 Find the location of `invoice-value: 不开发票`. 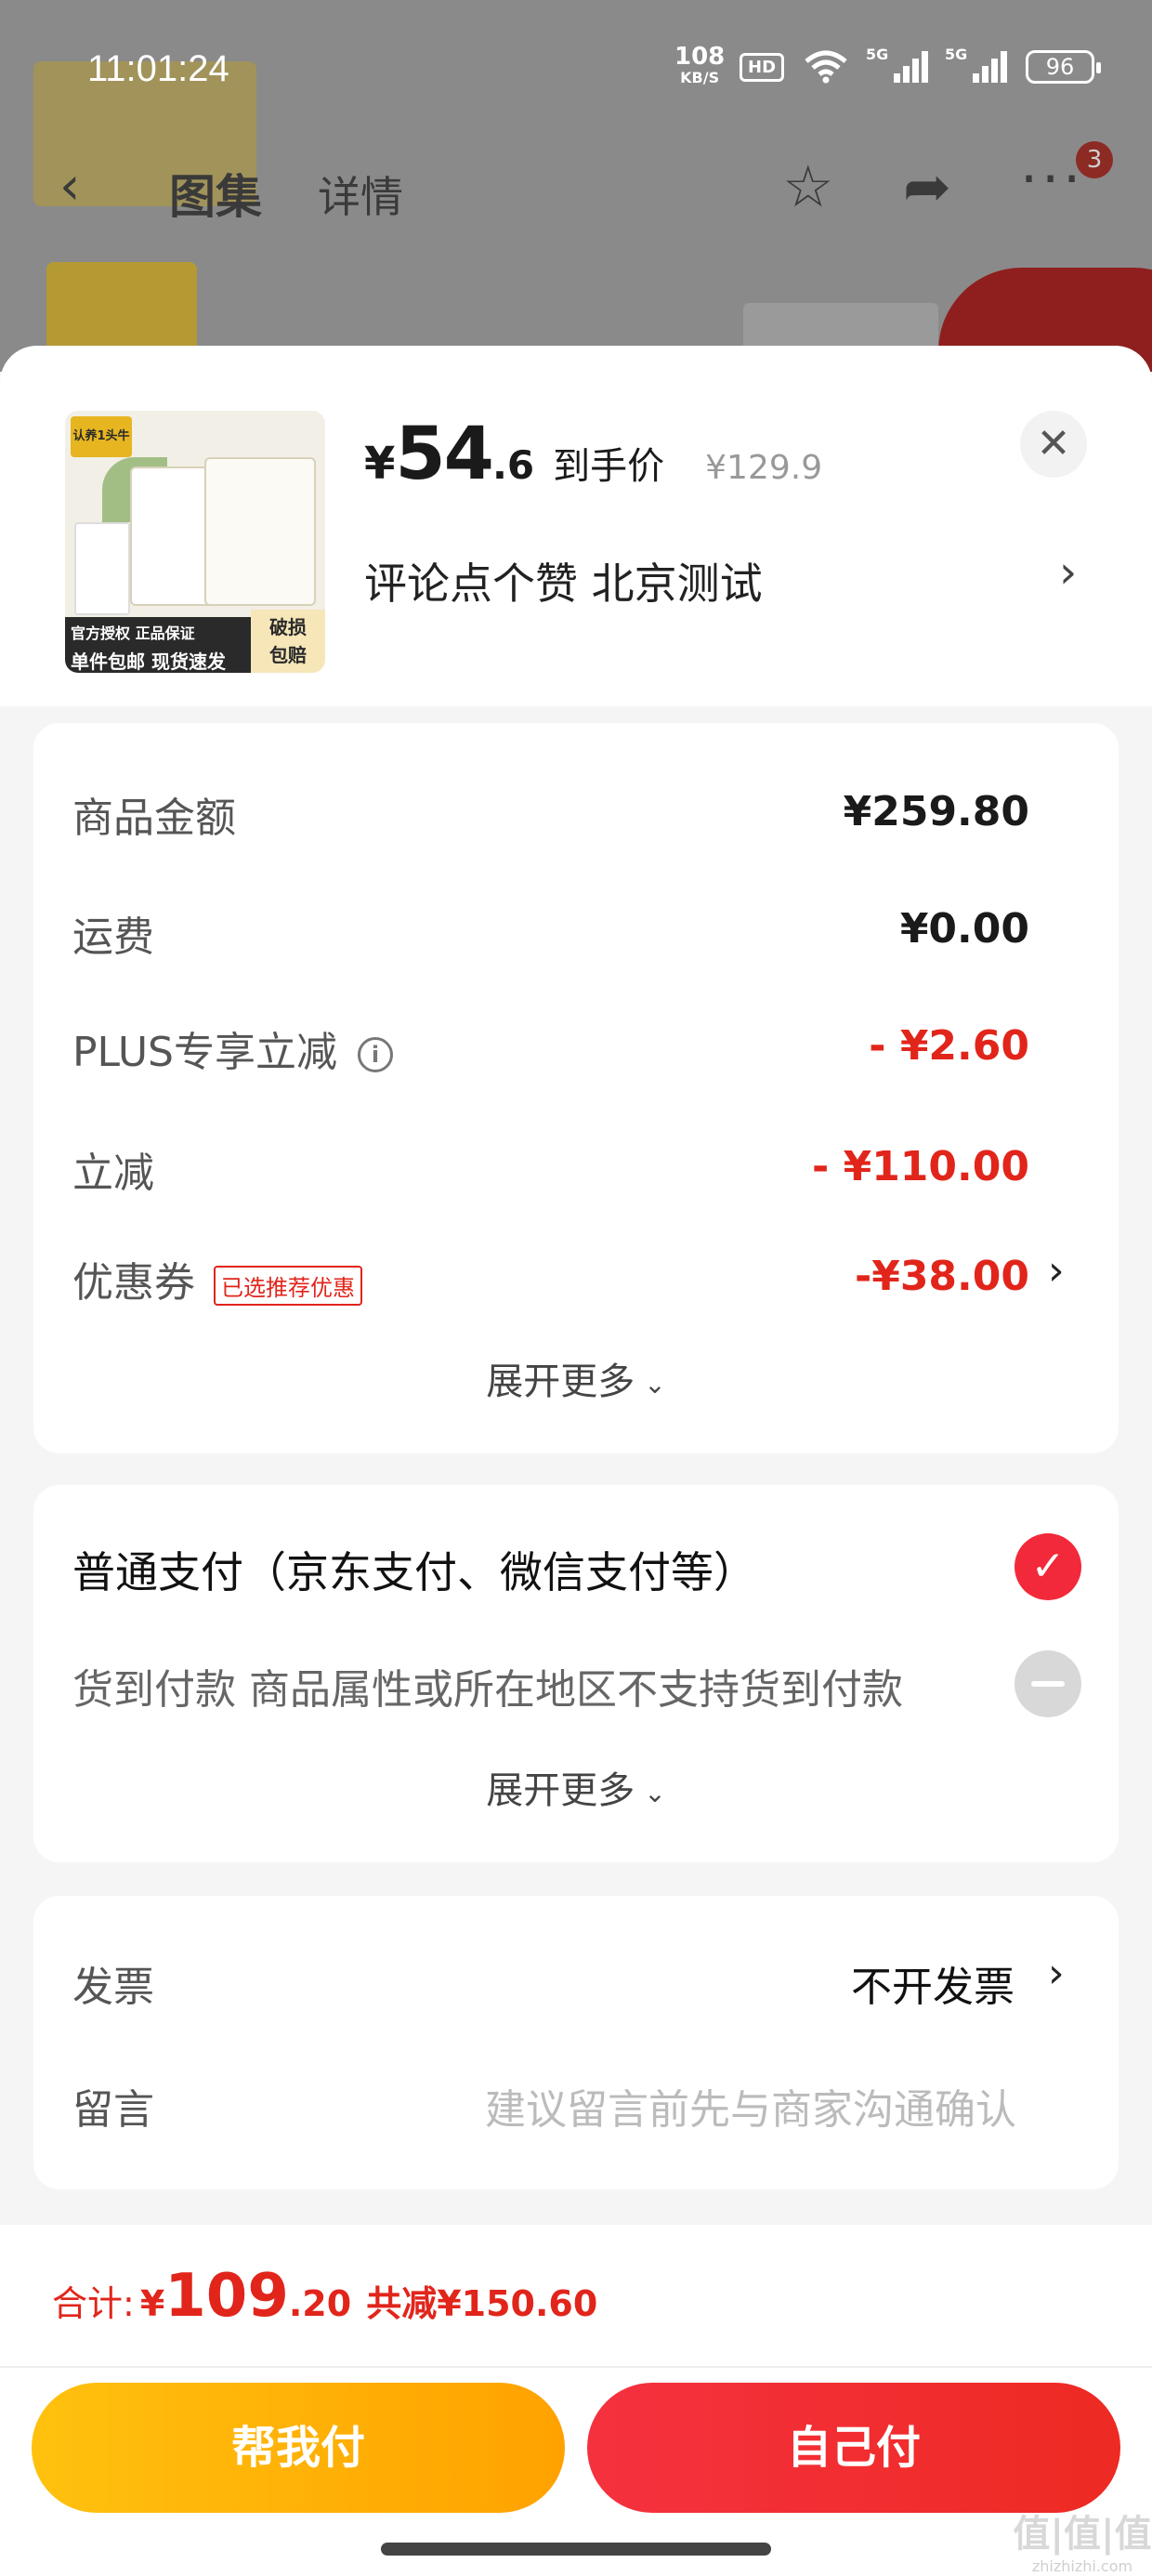

invoice-value: 不开发票 is located at coordinates (933, 1983).